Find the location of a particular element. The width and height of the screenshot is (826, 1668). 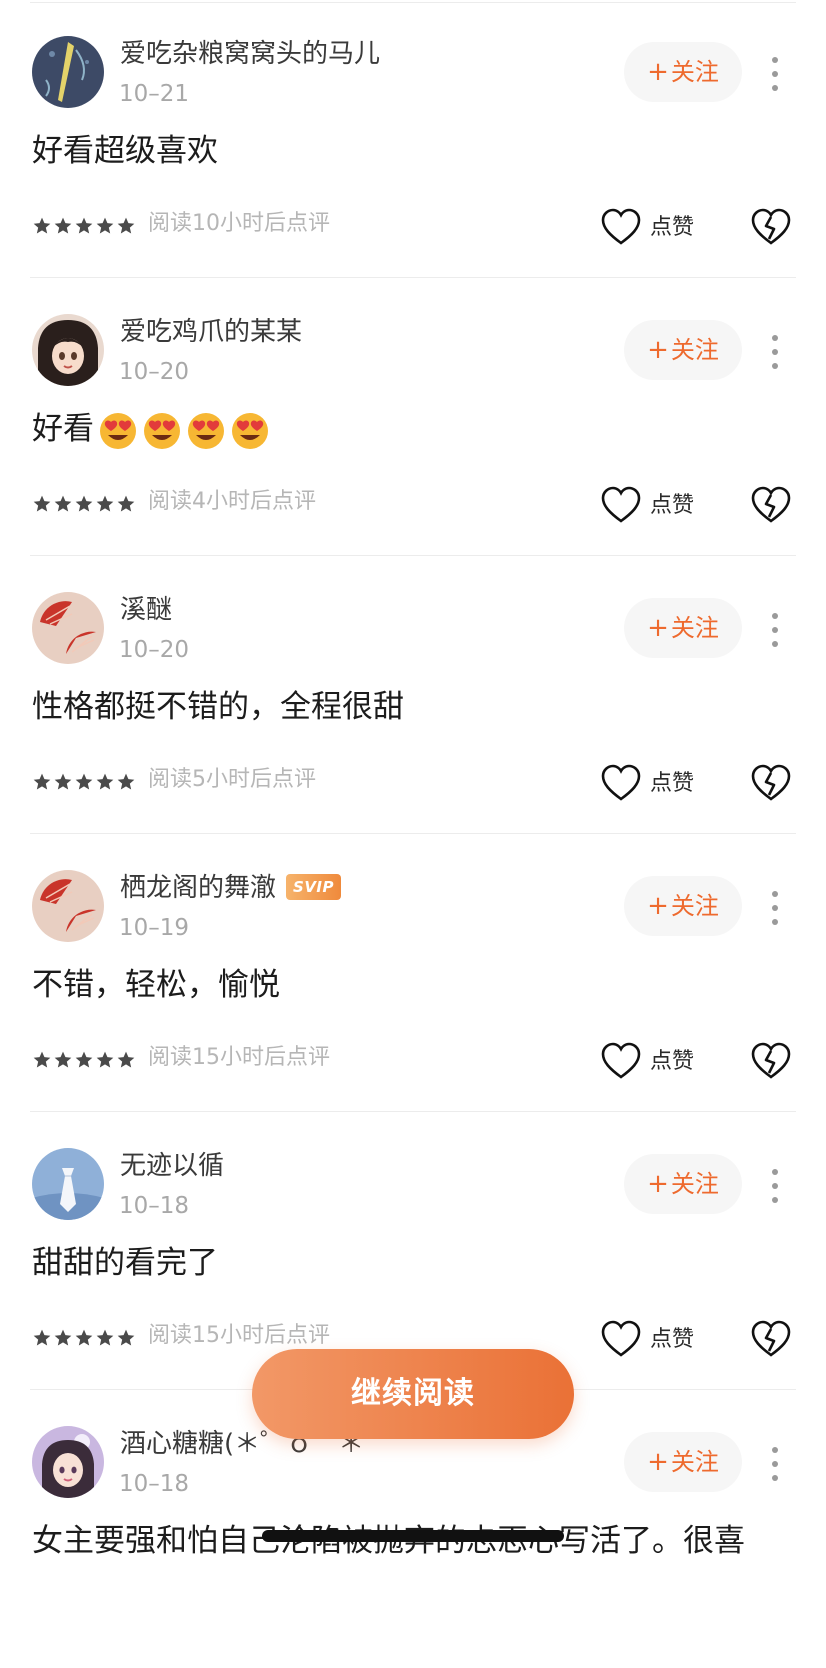

continue-reading-button: 继续阅读 is located at coordinates (413, 1394).